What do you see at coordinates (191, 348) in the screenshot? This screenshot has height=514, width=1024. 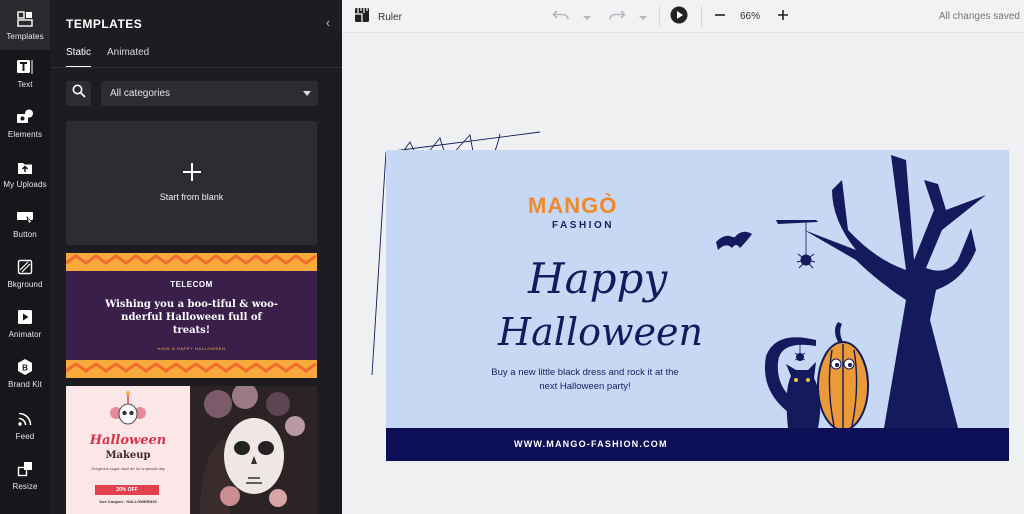 I see `template-subtext: HAVE A HAPPY HALLOWEEN` at bounding box center [191, 348].